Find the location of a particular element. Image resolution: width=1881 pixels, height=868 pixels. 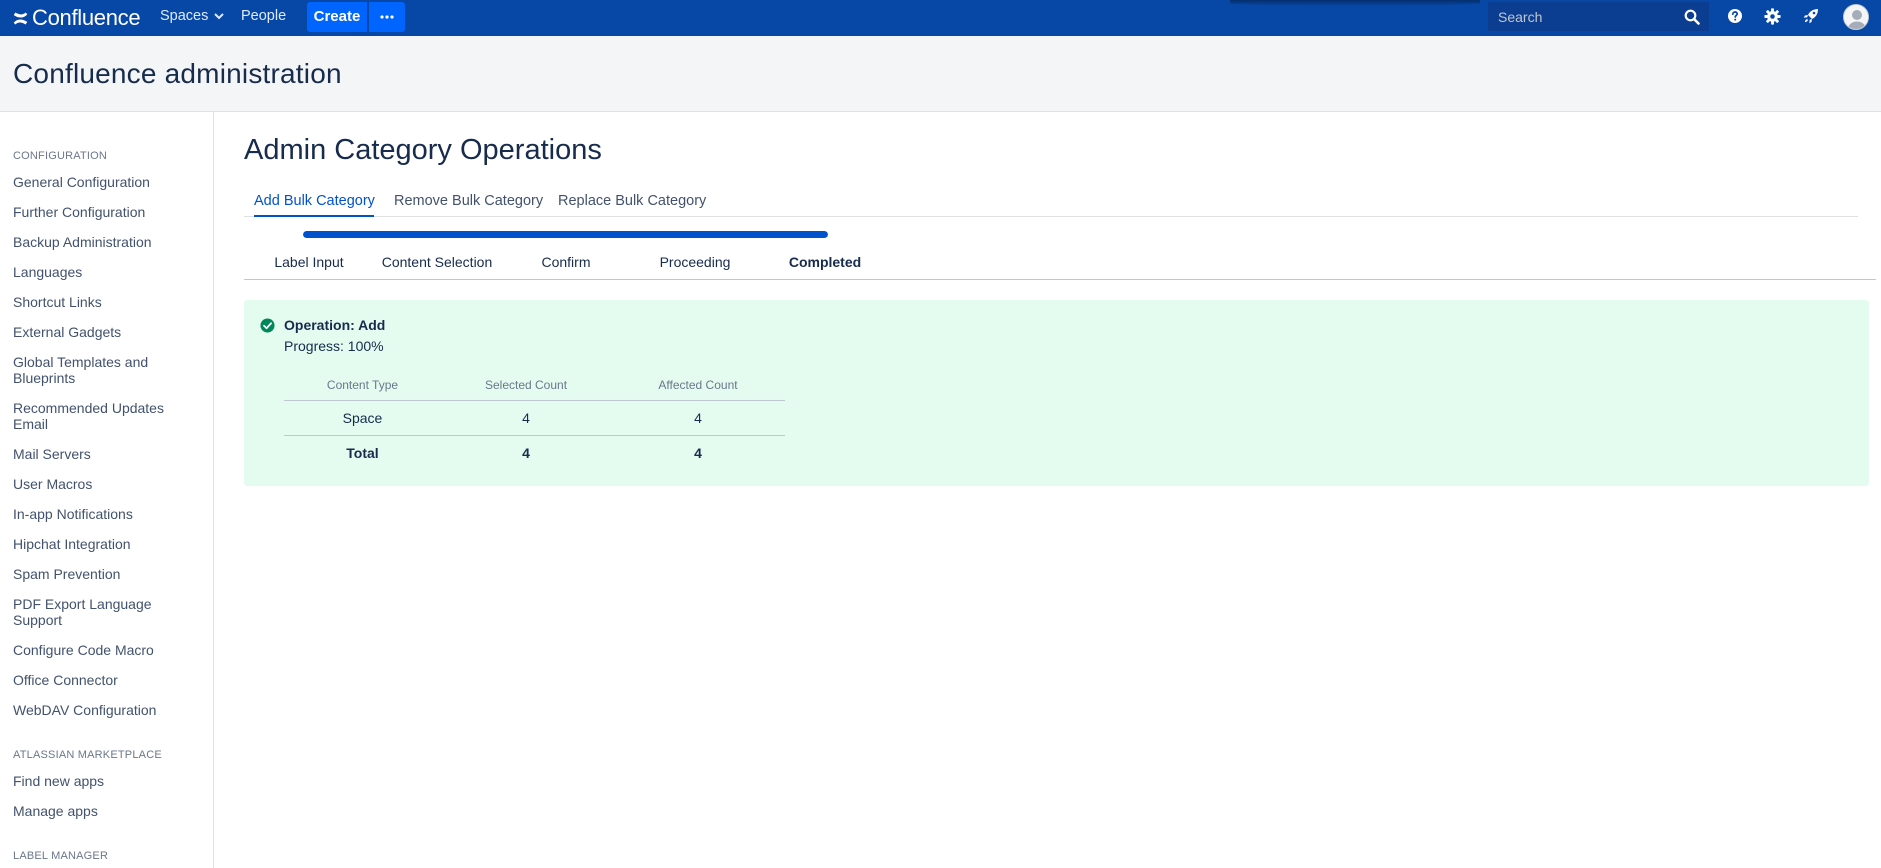

admin-title: Confluence administration is located at coordinates (177, 73).